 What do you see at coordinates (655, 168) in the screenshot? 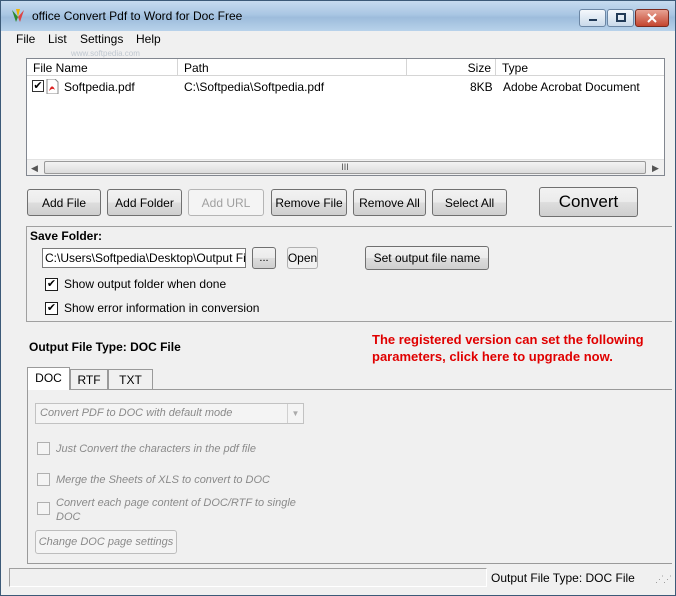
I see `scroll-right-icon: ▶` at bounding box center [655, 168].